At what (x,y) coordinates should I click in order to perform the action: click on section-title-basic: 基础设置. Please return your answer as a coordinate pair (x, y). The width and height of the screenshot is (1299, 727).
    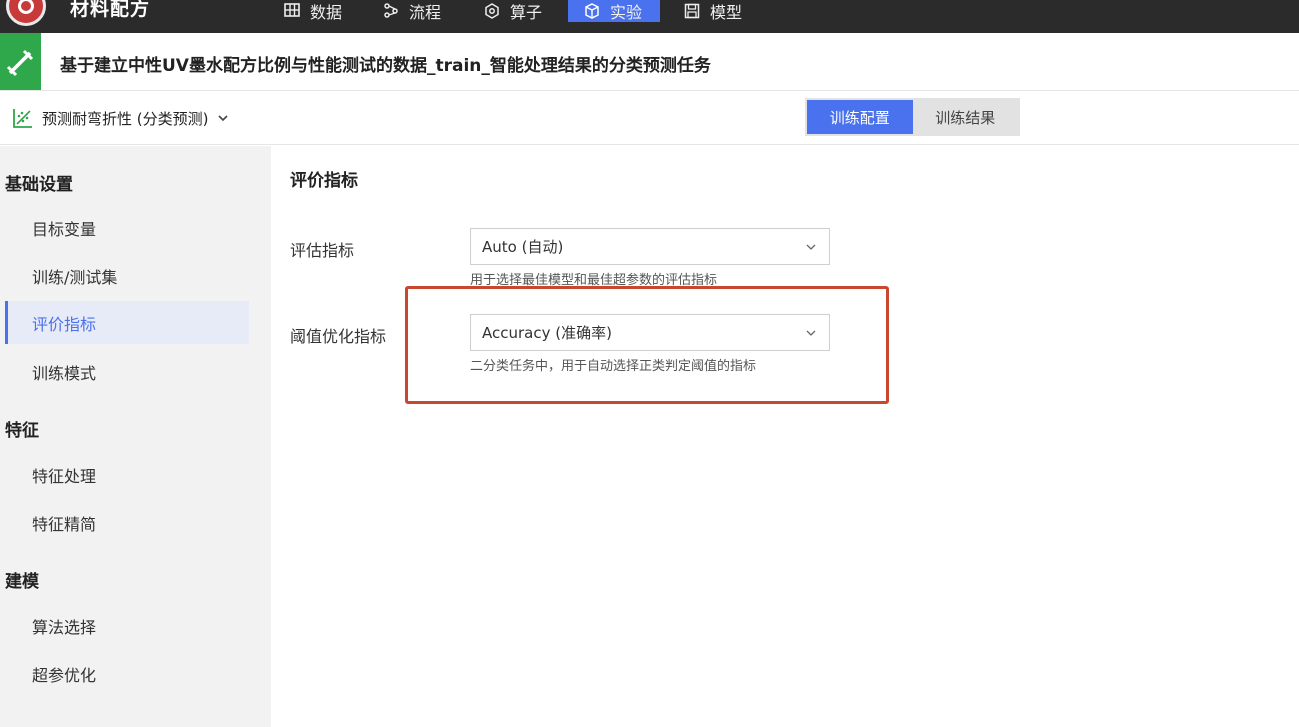
    Looking at the image, I should click on (39, 185).